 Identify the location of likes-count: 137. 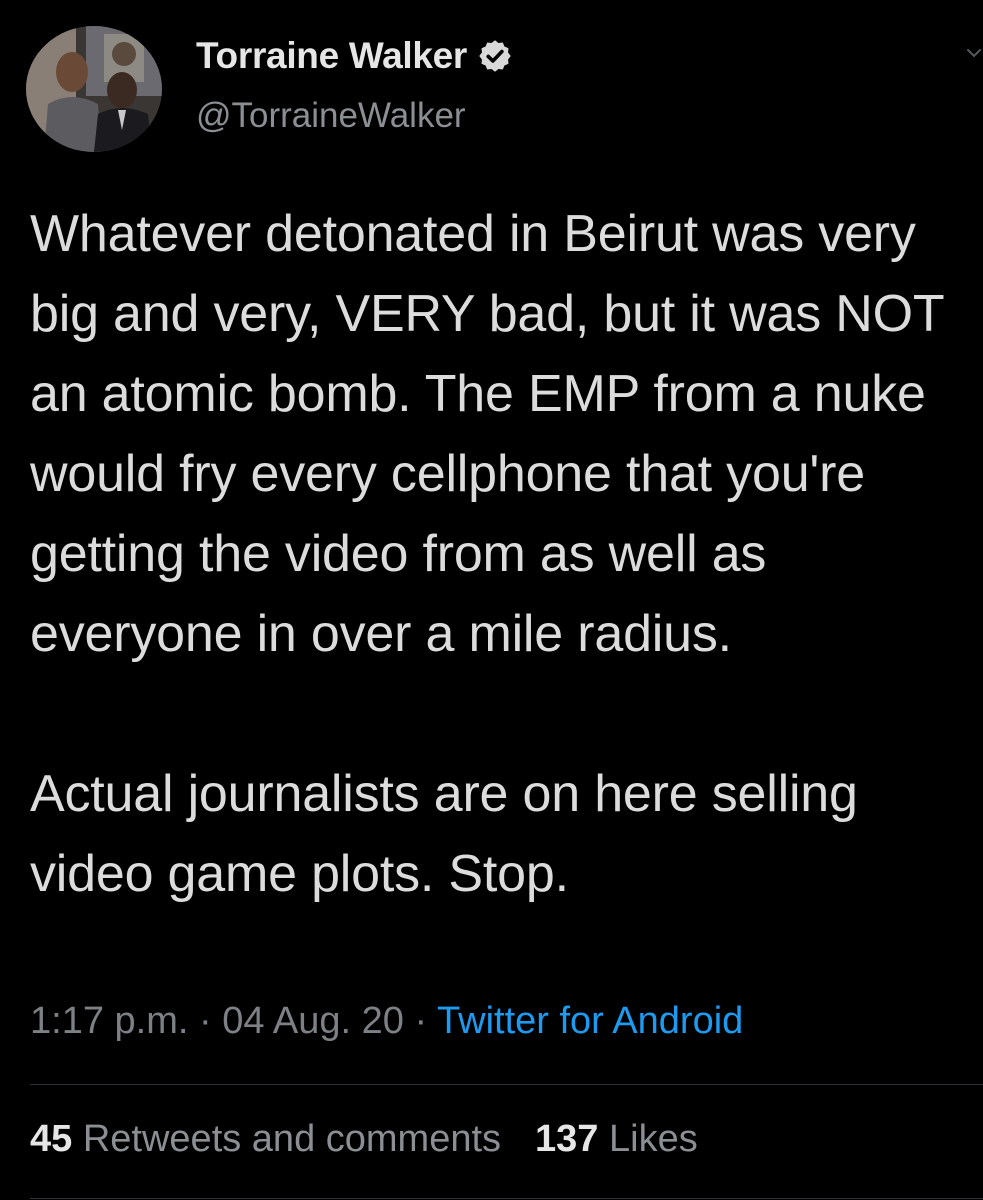
(567, 1139).